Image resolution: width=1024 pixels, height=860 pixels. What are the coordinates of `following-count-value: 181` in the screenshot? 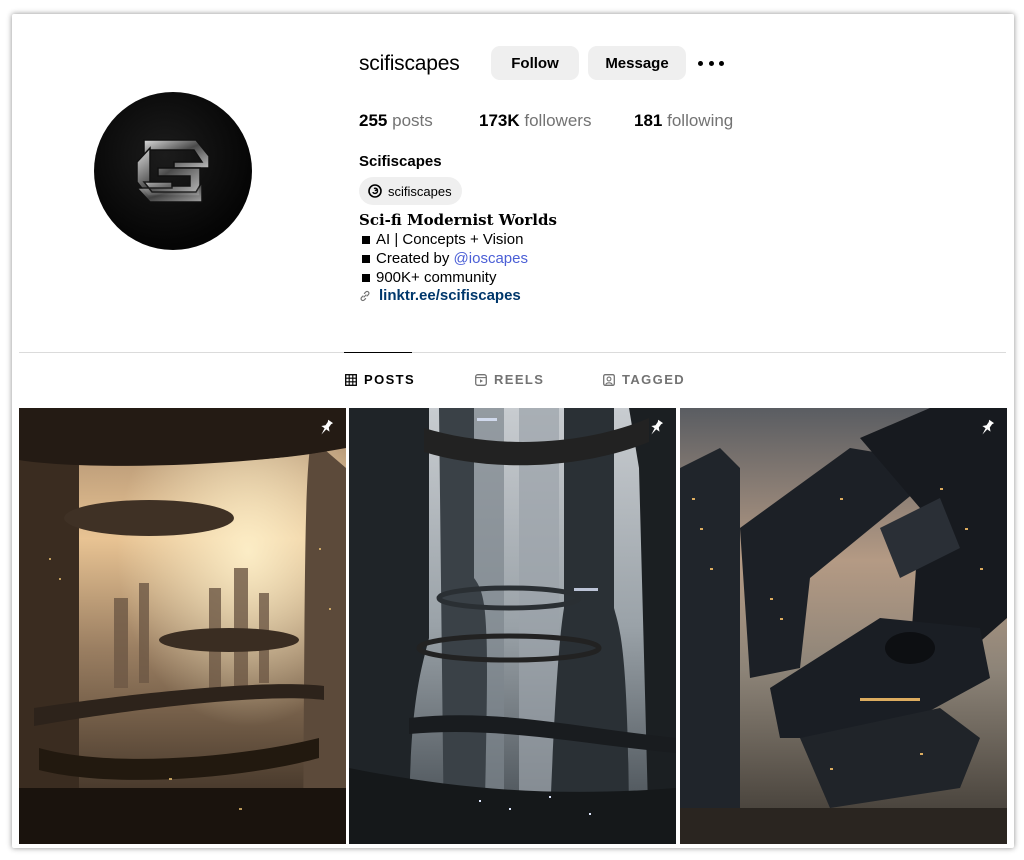 It's located at (648, 120).